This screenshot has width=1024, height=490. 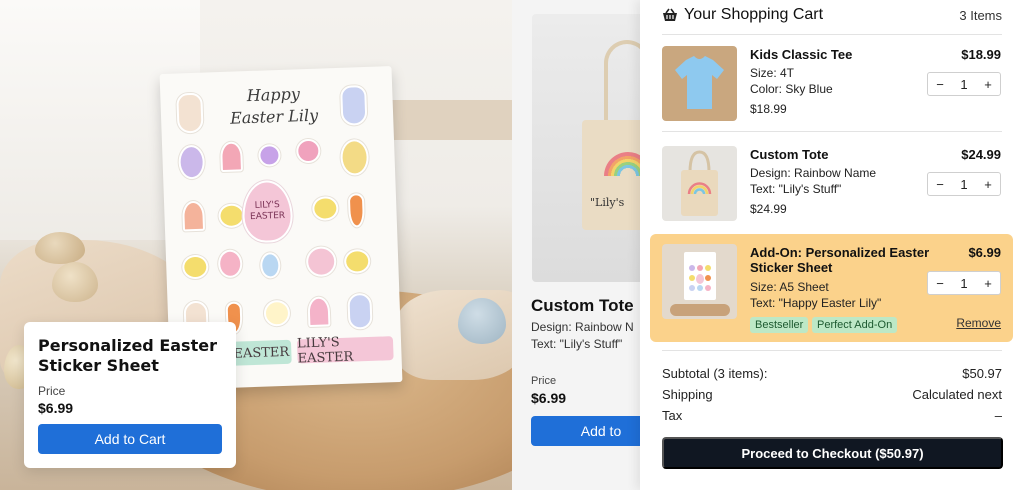 I want to click on tshirt-icon, so click(x=699, y=82).